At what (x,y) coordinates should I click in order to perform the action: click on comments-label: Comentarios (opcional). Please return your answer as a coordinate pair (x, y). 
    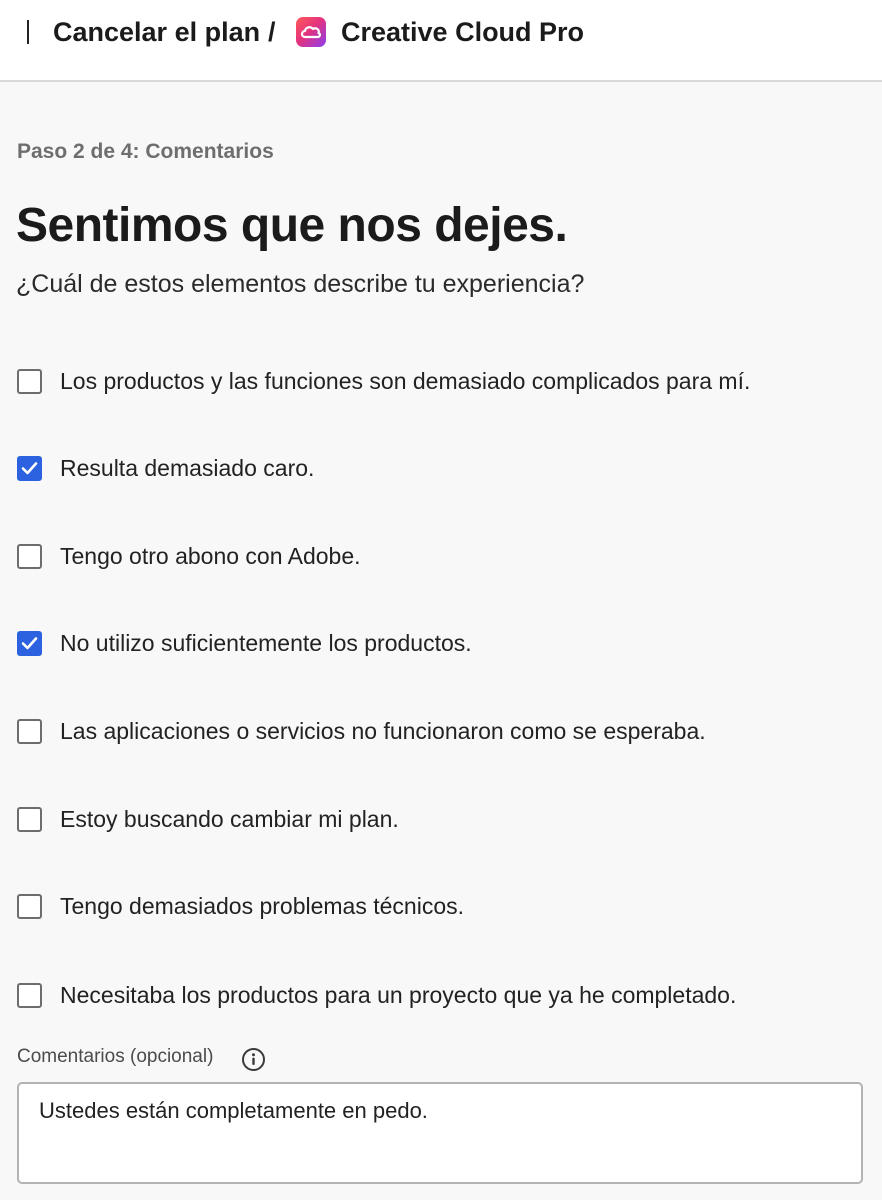
    Looking at the image, I should click on (115, 1056).